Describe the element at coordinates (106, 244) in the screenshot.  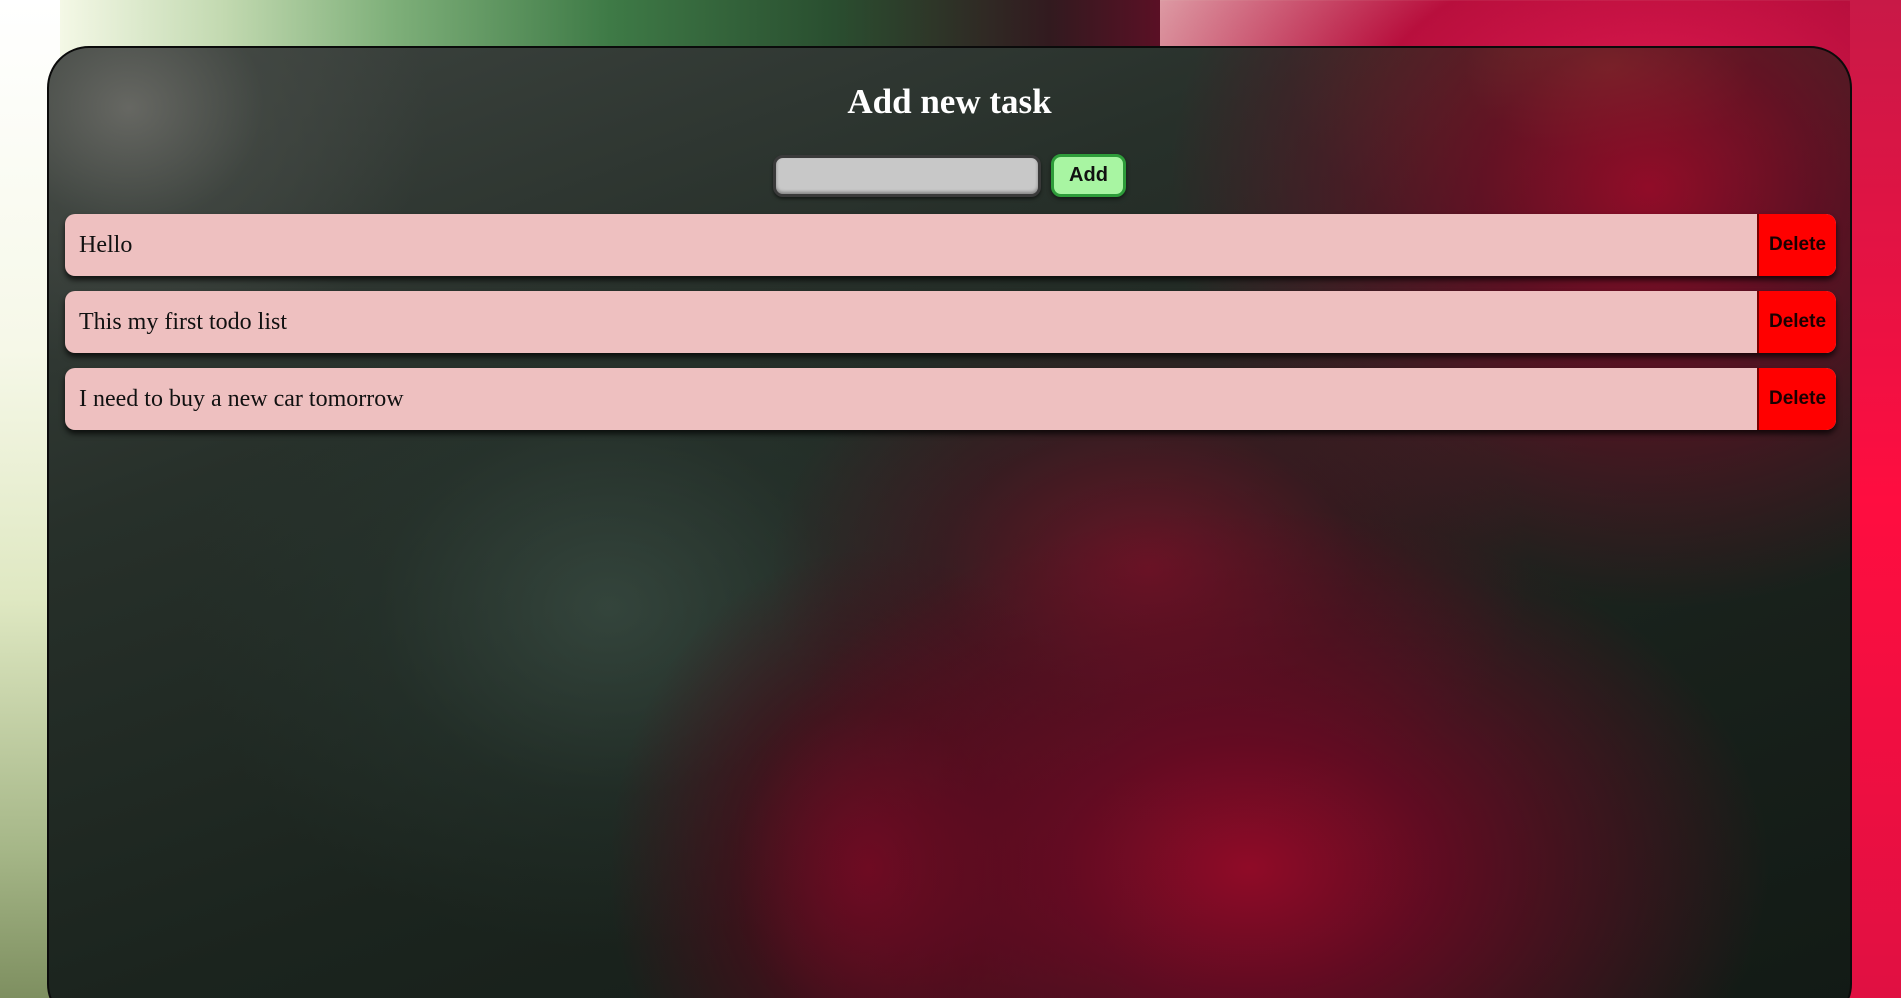
I see `task-text: Hello` at that location.